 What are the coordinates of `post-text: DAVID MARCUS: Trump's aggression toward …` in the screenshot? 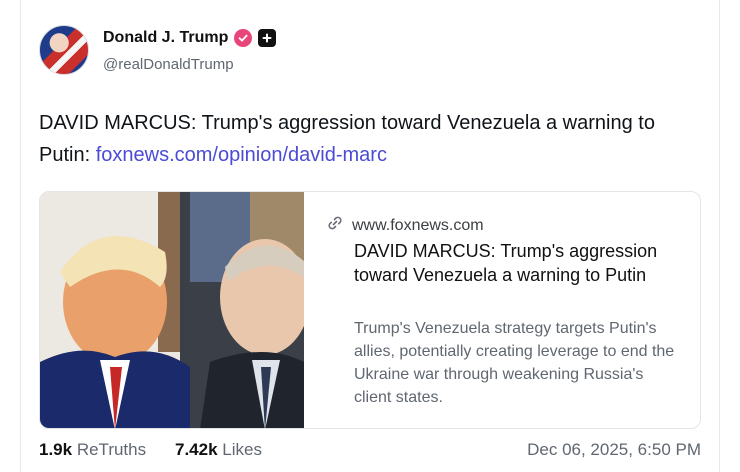 It's located at (374, 139).